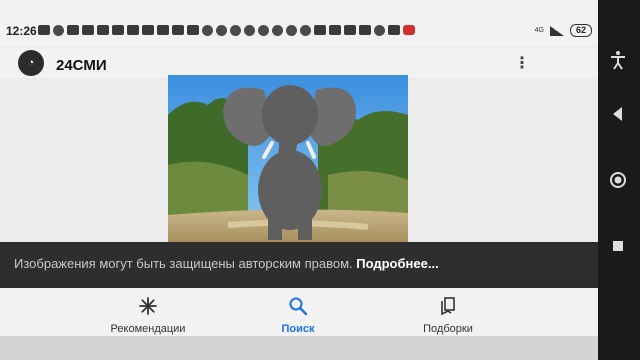 The width and height of the screenshot is (640, 360). Describe the element at coordinates (299, 63) in the screenshot. I see `app-header: ◔ 24СМИ ⋮` at that location.